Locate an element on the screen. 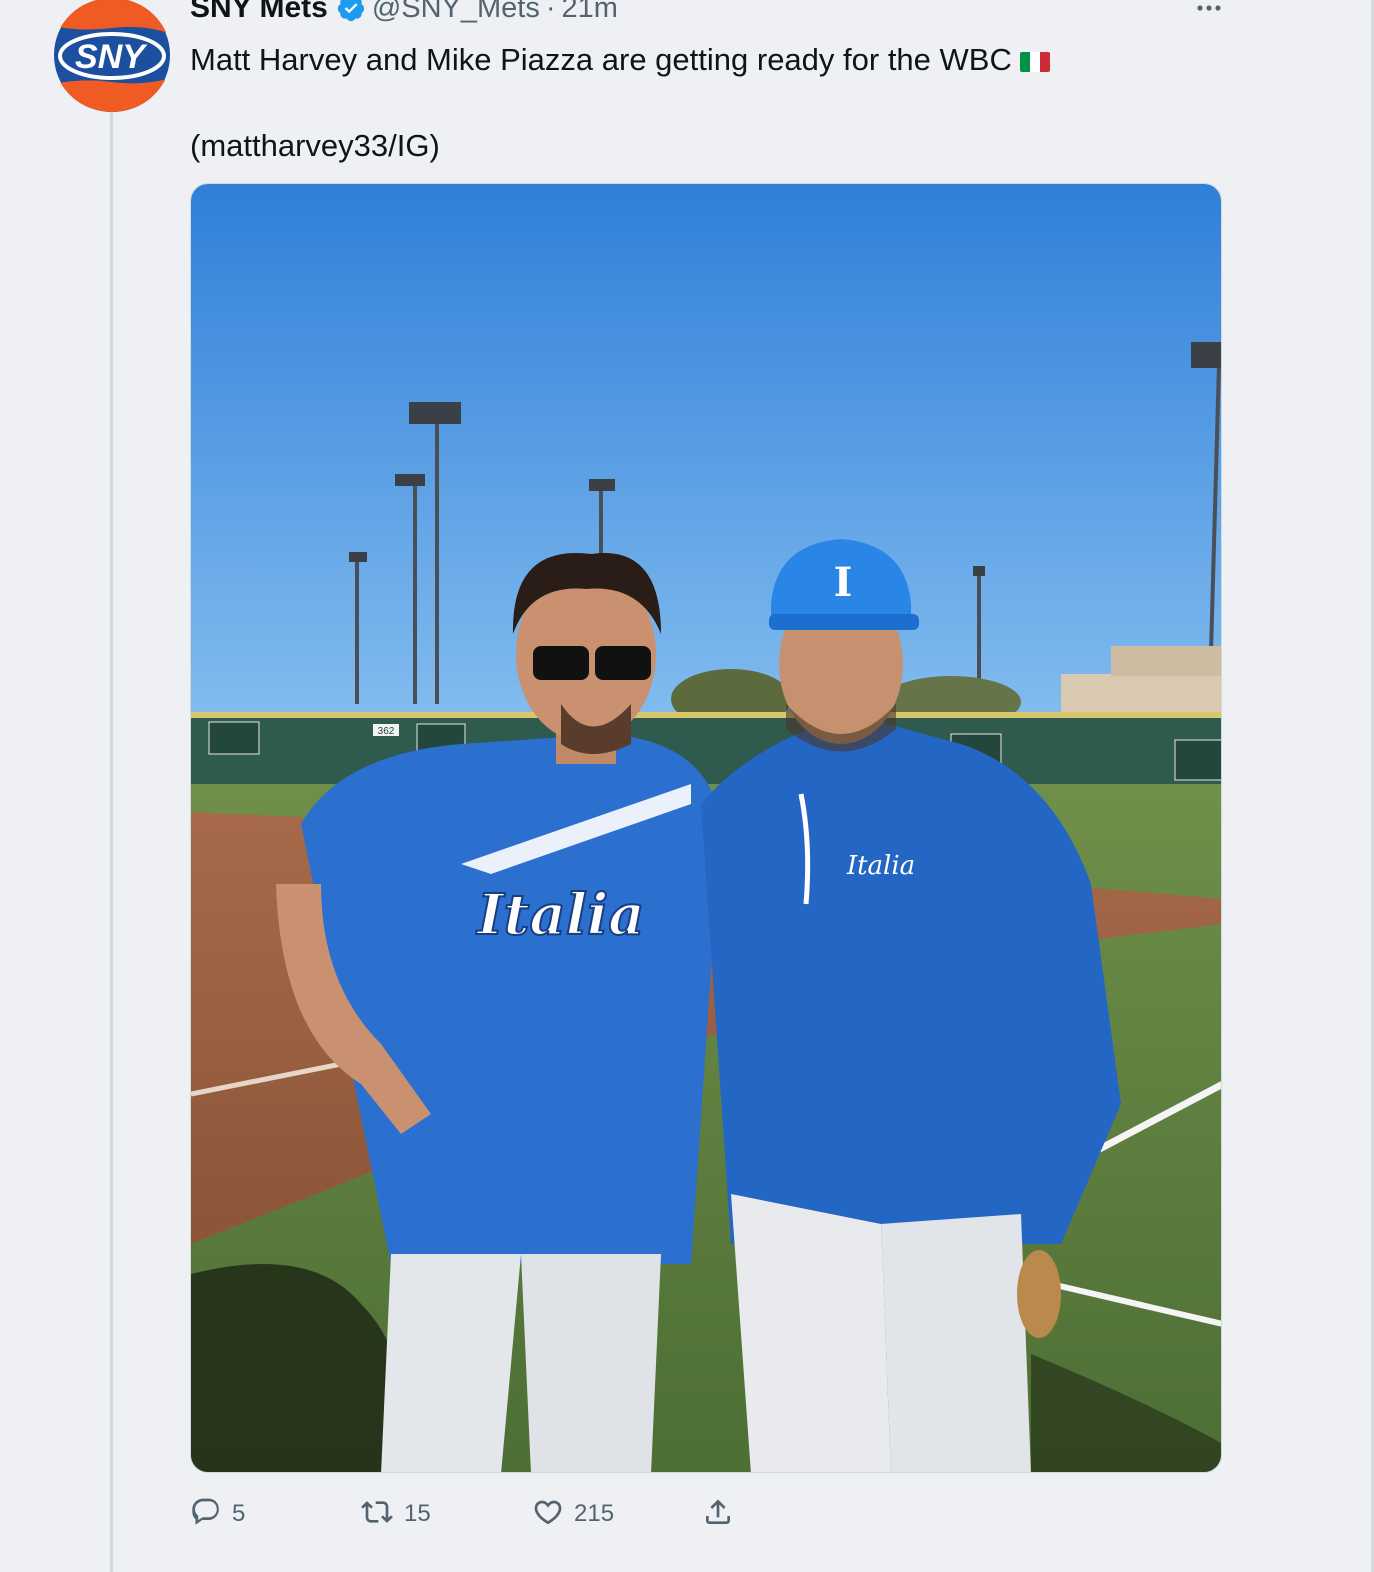 The image size is (1374, 1572). reply-button: 5 is located at coordinates (217, 1514).